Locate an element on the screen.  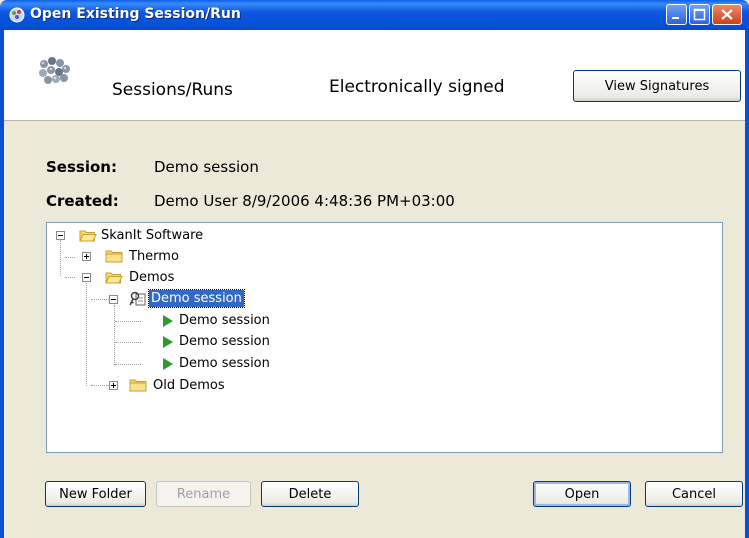
tree-node-old-demos: Old Demos is located at coordinates (189, 385).